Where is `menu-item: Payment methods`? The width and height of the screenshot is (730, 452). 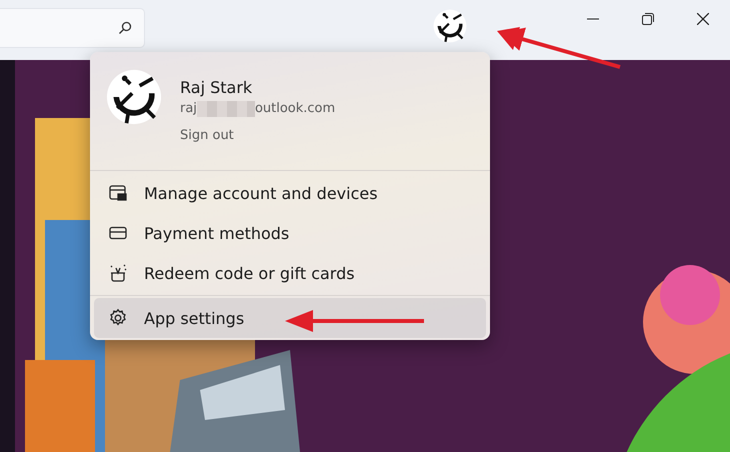 menu-item: Payment methods is located at coordinates (290, 233).